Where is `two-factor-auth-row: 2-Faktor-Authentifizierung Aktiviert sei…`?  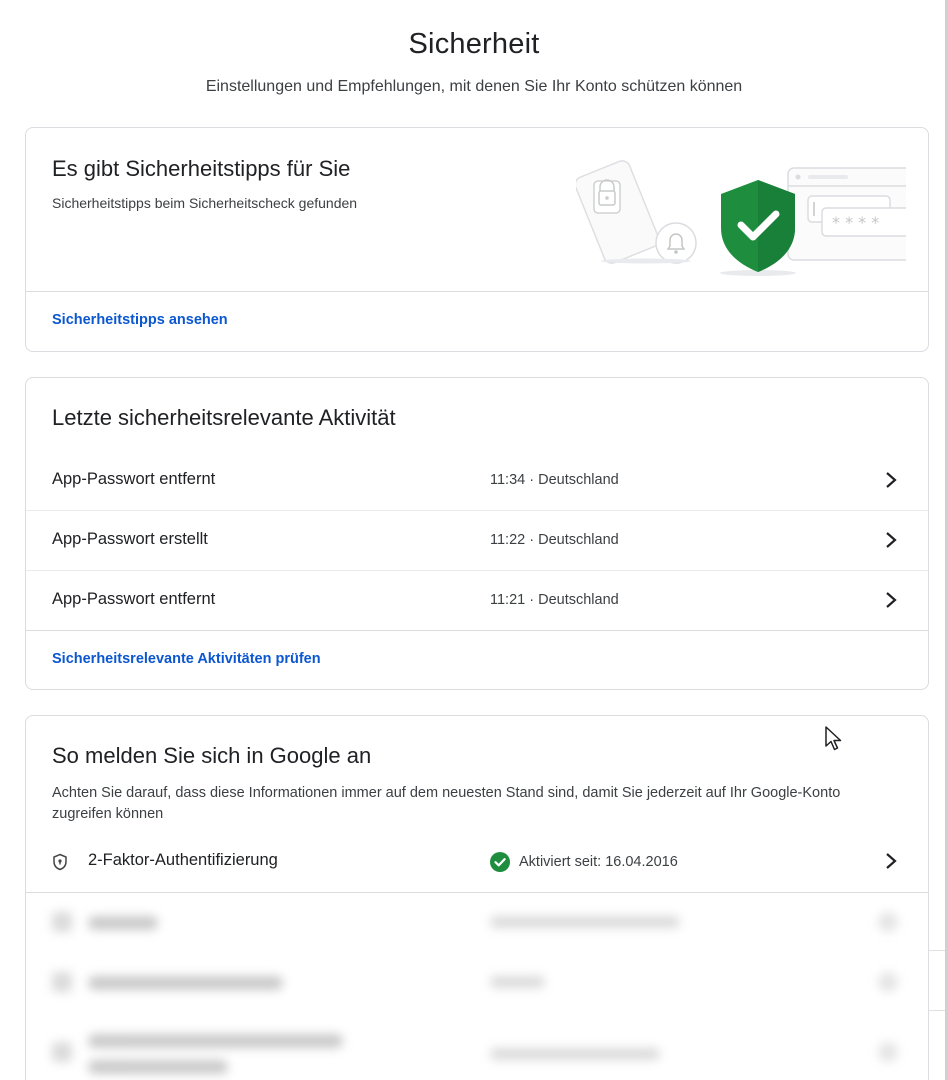 two-factor-auth-row: 2-Faktor-Authentifizierung Aktiviert sei… is located at coordinates (477, 861).